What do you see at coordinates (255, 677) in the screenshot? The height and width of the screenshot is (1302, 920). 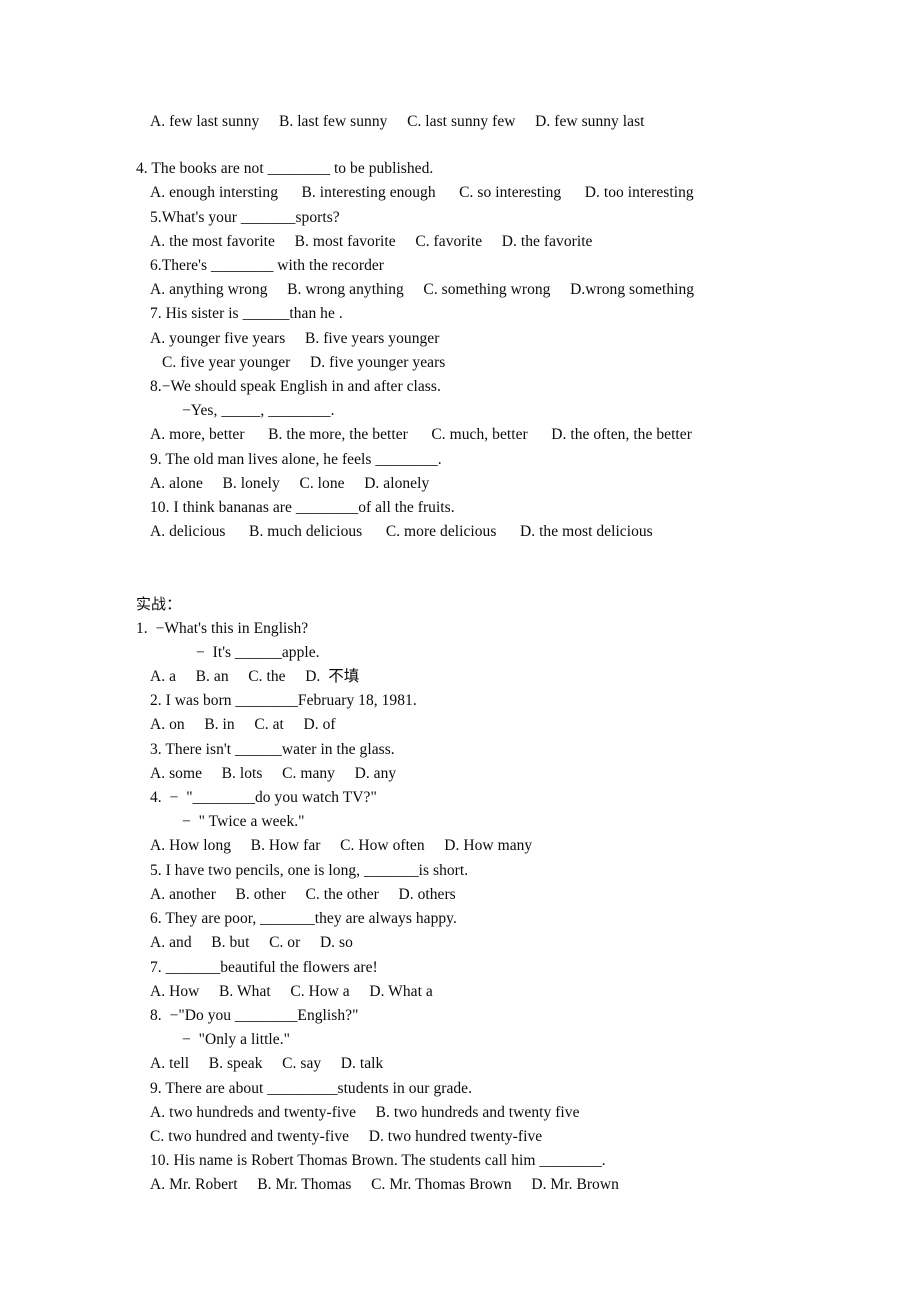 I see `practice-1-options: A. a B. an C. the D. 不填` at bounding box center [255, 677].